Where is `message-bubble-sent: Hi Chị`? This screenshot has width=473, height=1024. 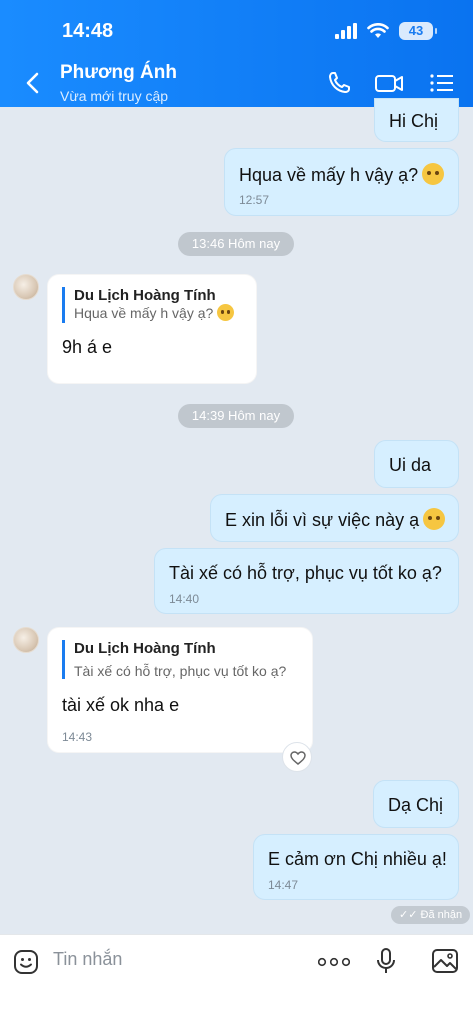
message-bubble-sent: Hi Chị is located at coordinates (416, 120).